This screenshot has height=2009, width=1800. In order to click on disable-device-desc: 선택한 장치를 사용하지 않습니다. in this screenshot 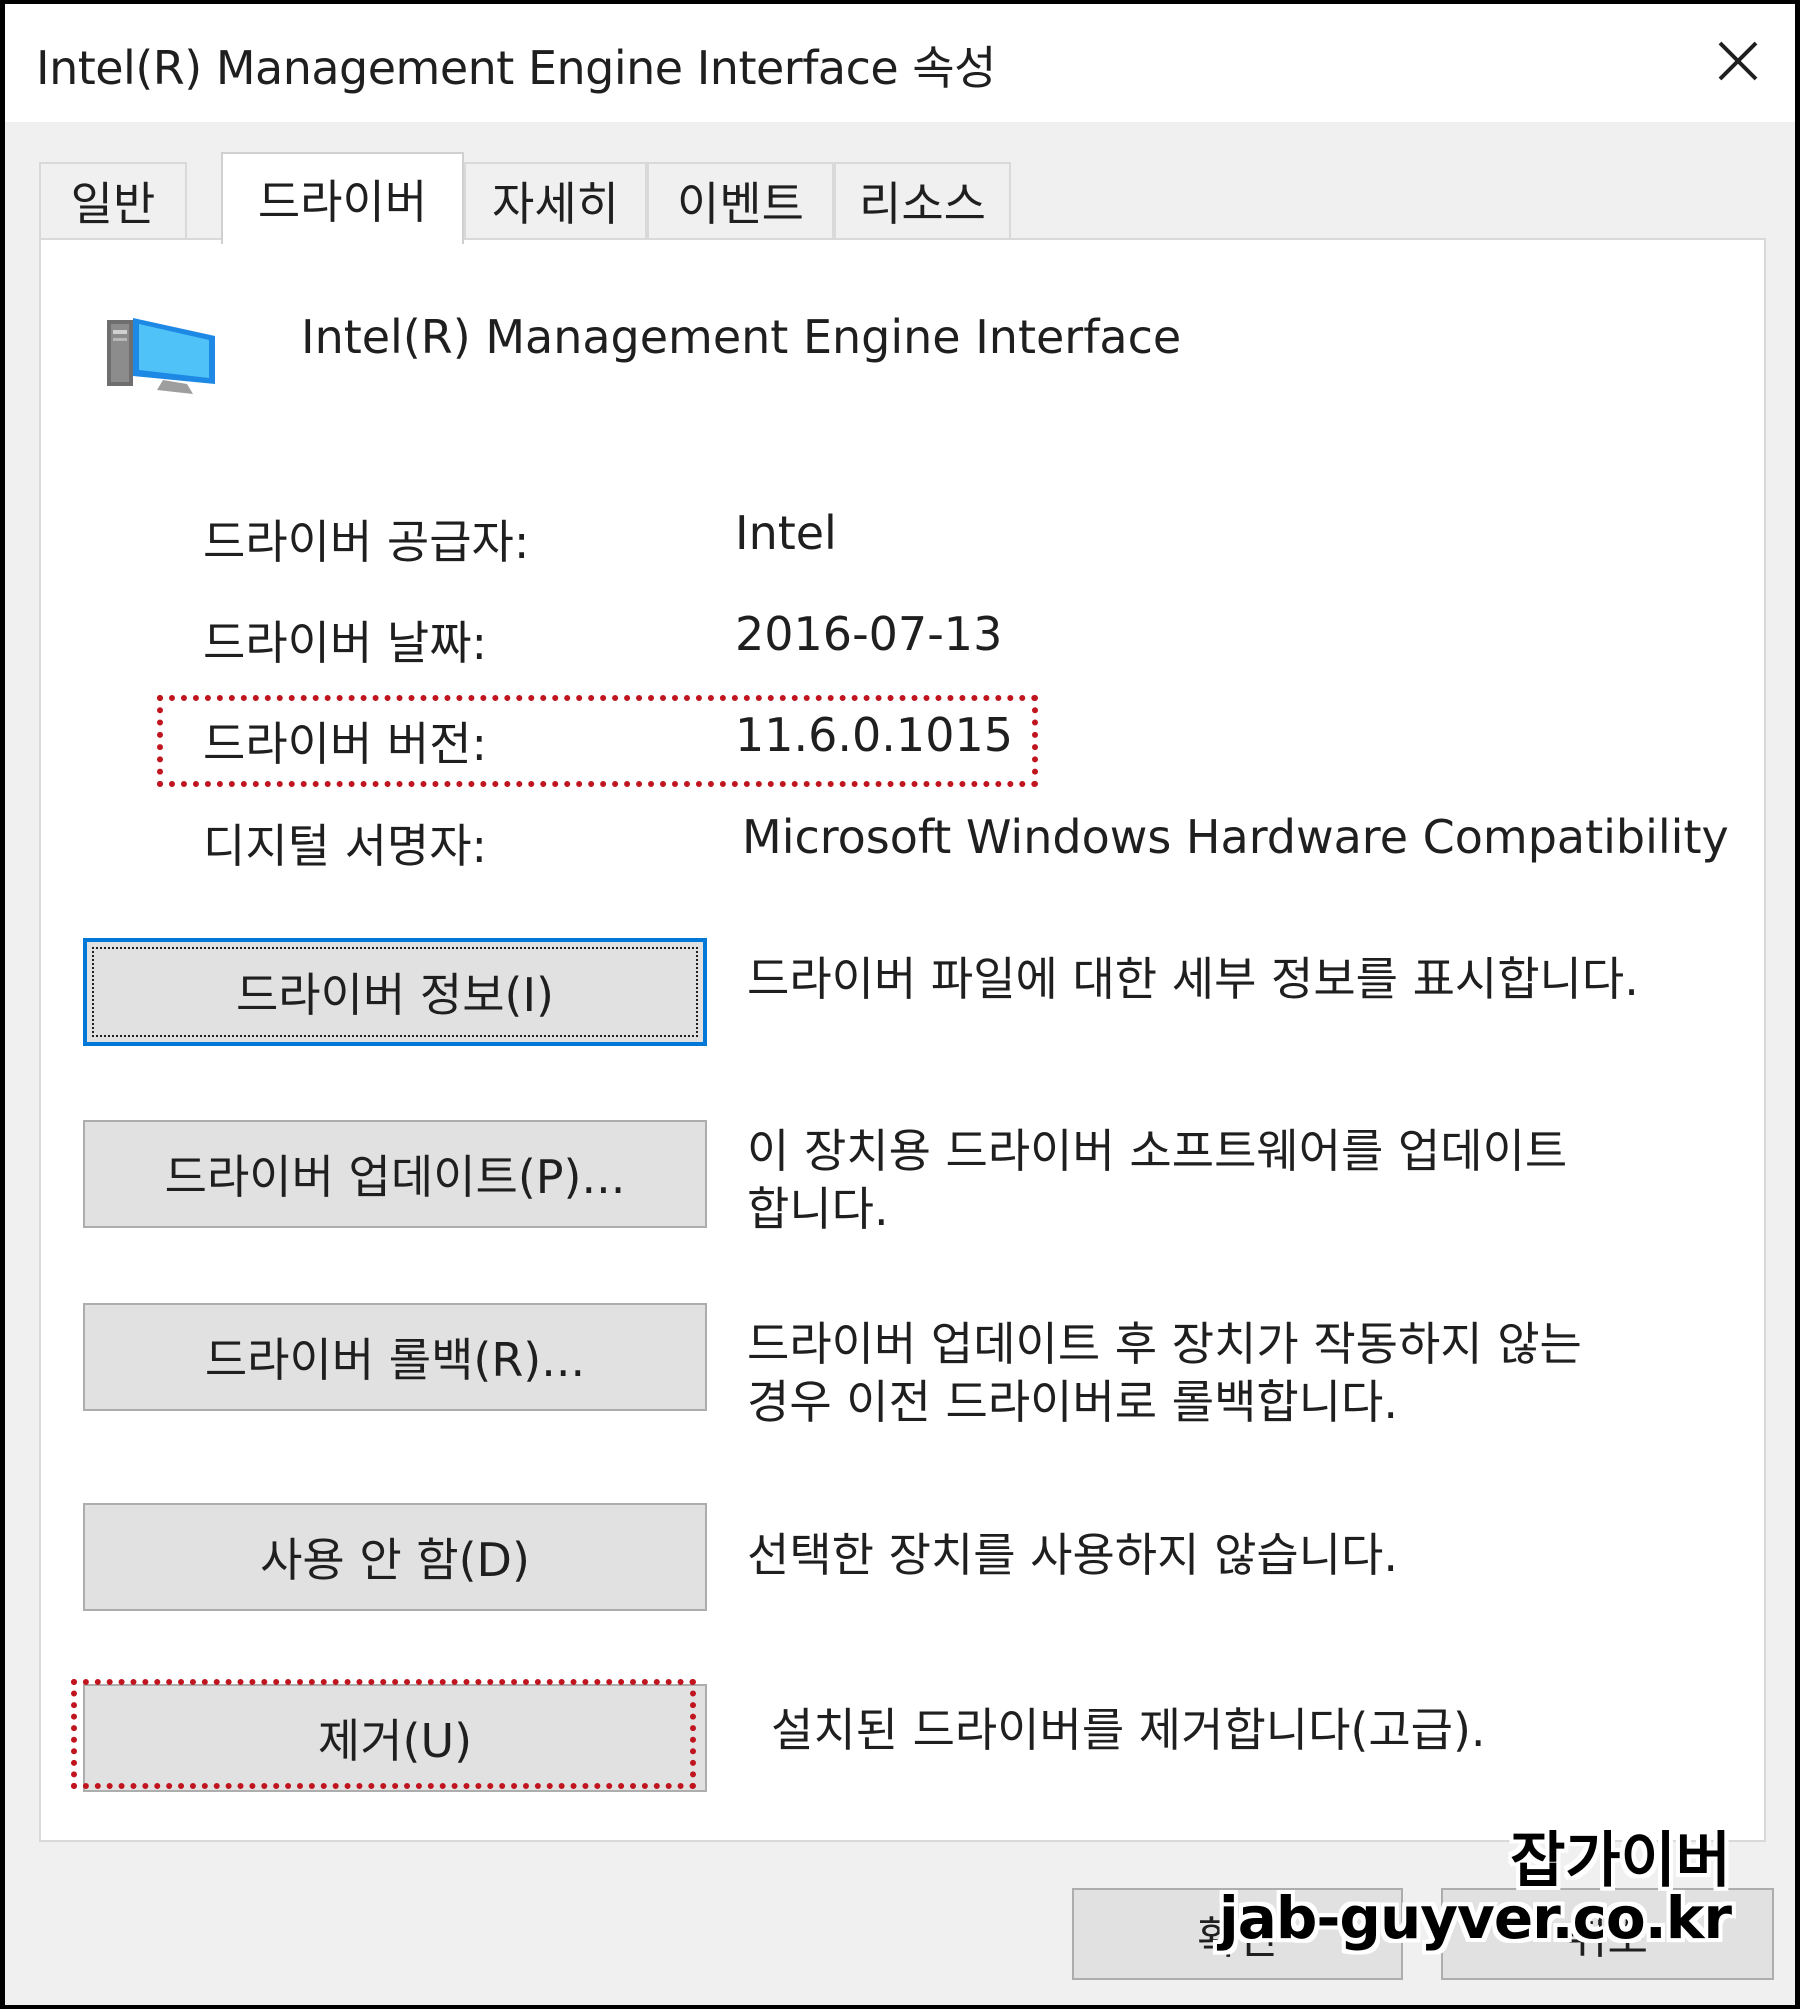, I will do `click(1072, 1555)`.